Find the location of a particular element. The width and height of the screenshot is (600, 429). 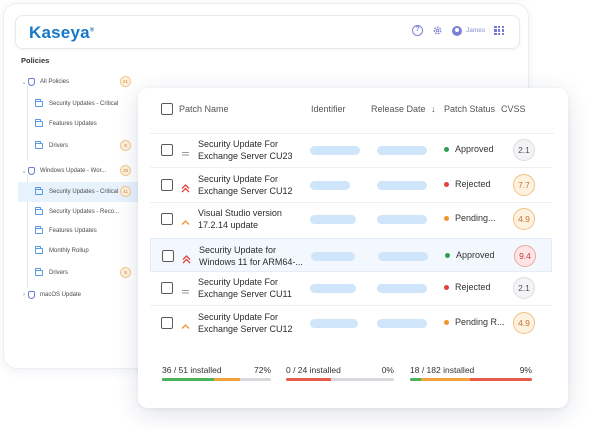

tree-item-label: Security Updates - Critical is located at coordinates (84, 104).